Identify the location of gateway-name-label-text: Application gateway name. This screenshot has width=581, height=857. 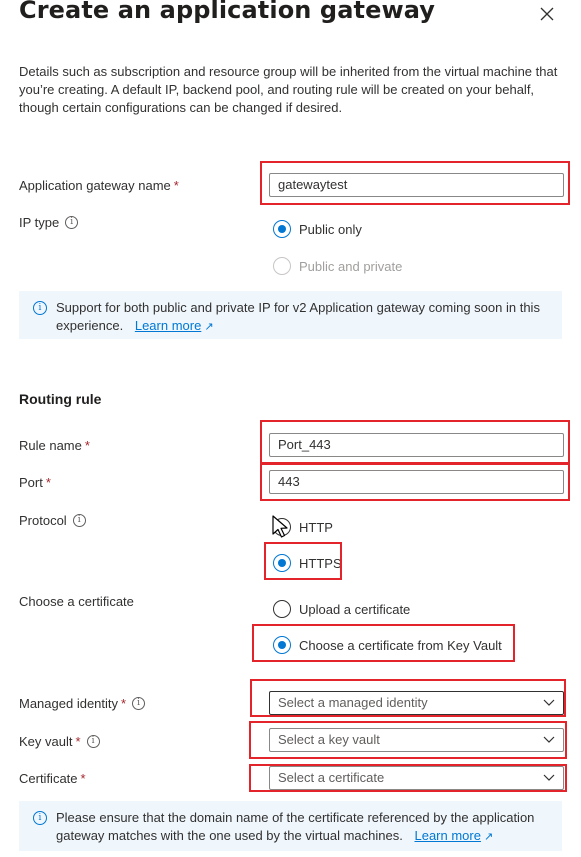
(95, 185).